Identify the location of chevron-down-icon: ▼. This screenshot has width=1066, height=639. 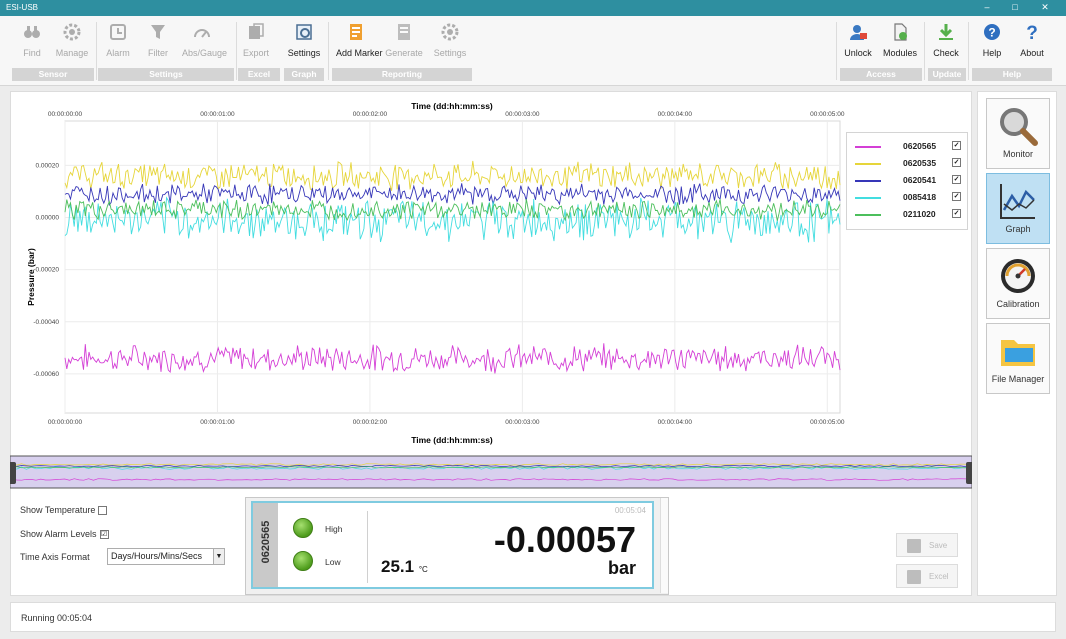
(218, 556).